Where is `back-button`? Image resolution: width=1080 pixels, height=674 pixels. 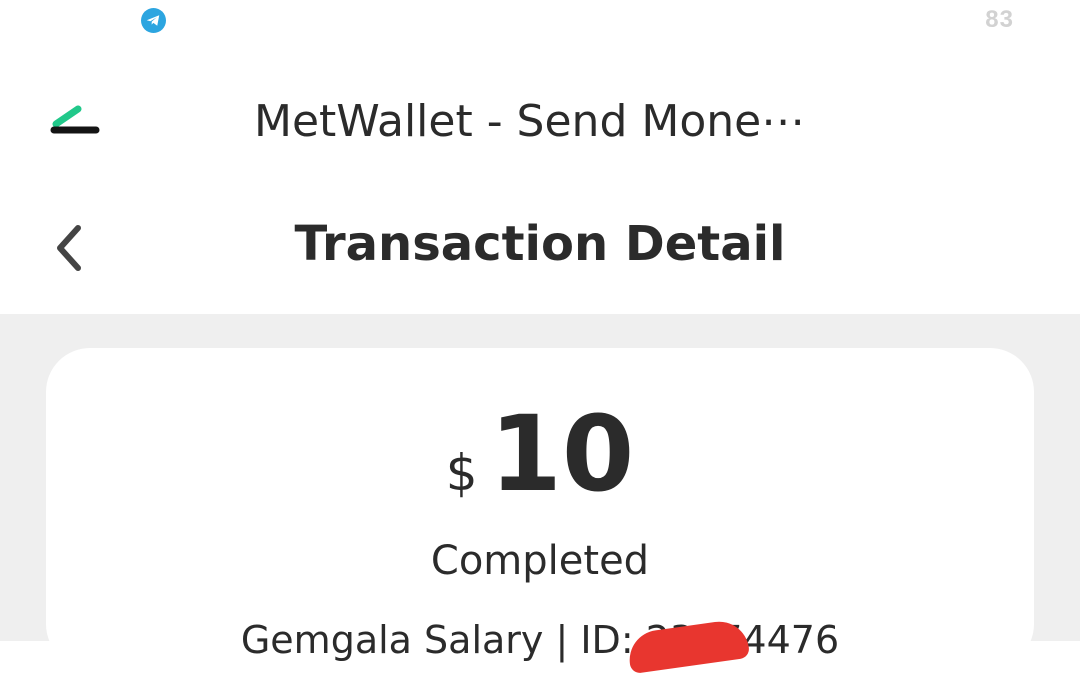 back-button is located at coordinates (70, 248).